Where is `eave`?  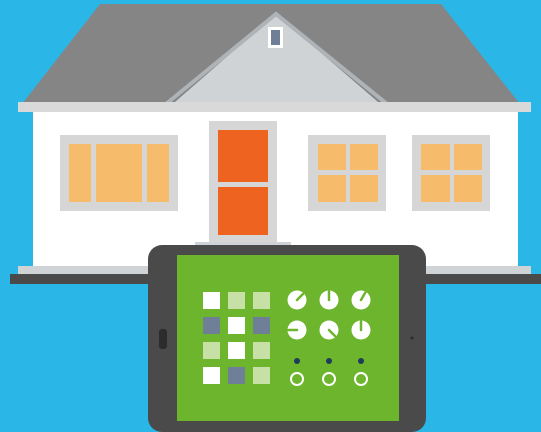 eave is located at coordinates (274, 107).